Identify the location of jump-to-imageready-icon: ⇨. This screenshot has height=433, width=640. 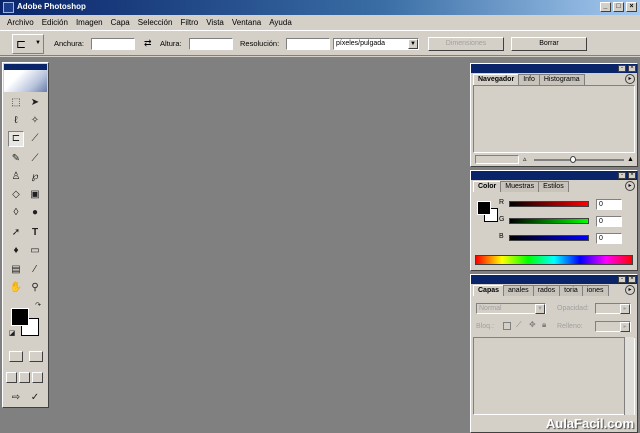
(16, 398).